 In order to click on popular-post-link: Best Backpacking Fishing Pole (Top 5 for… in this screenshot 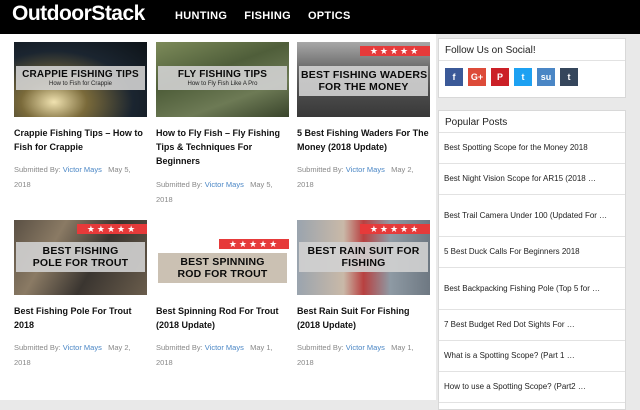, I will do `click(532, 289)`.